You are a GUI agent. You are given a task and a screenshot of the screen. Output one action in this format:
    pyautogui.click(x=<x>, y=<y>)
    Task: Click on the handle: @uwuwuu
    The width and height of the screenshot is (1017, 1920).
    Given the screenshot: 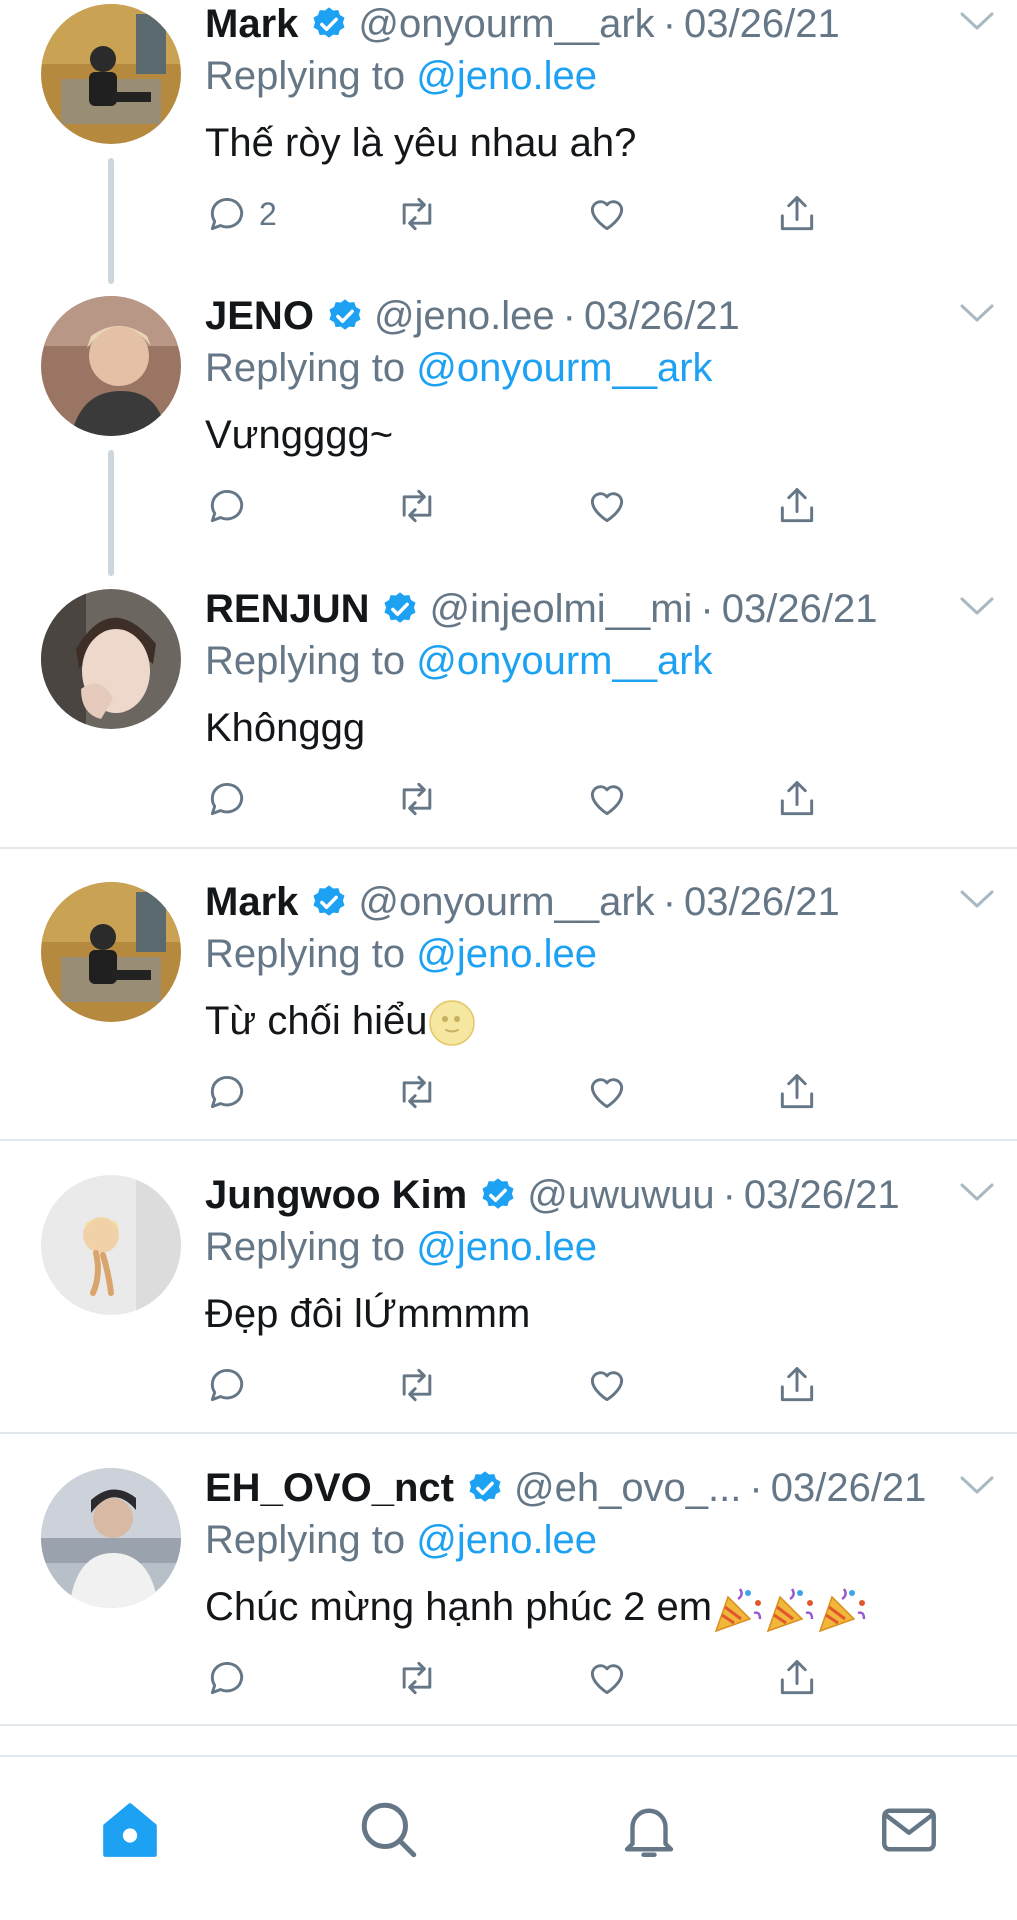 What is the action you would take?
    pyautogui.click(x=620, y=1195)
    